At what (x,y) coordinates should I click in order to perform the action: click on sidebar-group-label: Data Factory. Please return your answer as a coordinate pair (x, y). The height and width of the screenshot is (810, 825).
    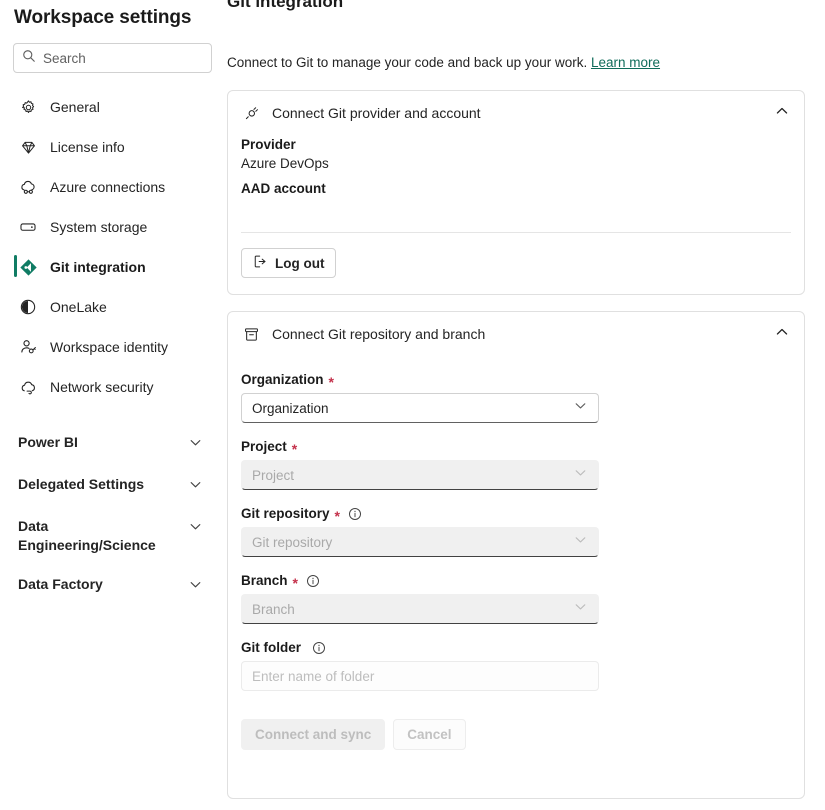
    Looking at the image, I should click on (60, 584).